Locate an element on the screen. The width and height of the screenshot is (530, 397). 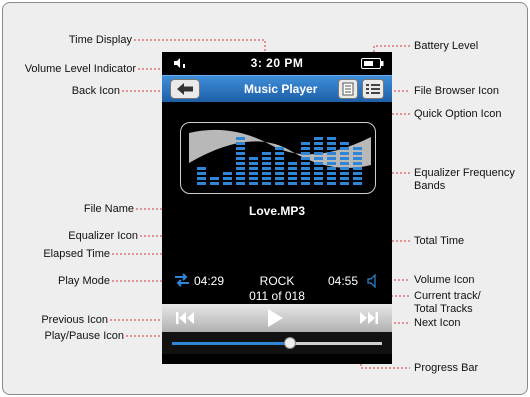
label-current-track-line1: Current track/ is located at coordinates (447, 296).